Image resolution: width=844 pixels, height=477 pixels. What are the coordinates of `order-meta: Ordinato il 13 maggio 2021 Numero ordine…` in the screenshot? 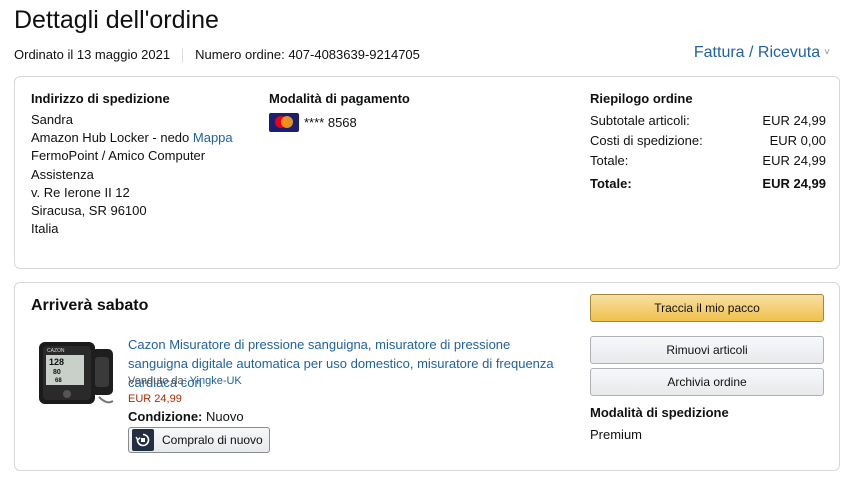 It's located at (217, 54).